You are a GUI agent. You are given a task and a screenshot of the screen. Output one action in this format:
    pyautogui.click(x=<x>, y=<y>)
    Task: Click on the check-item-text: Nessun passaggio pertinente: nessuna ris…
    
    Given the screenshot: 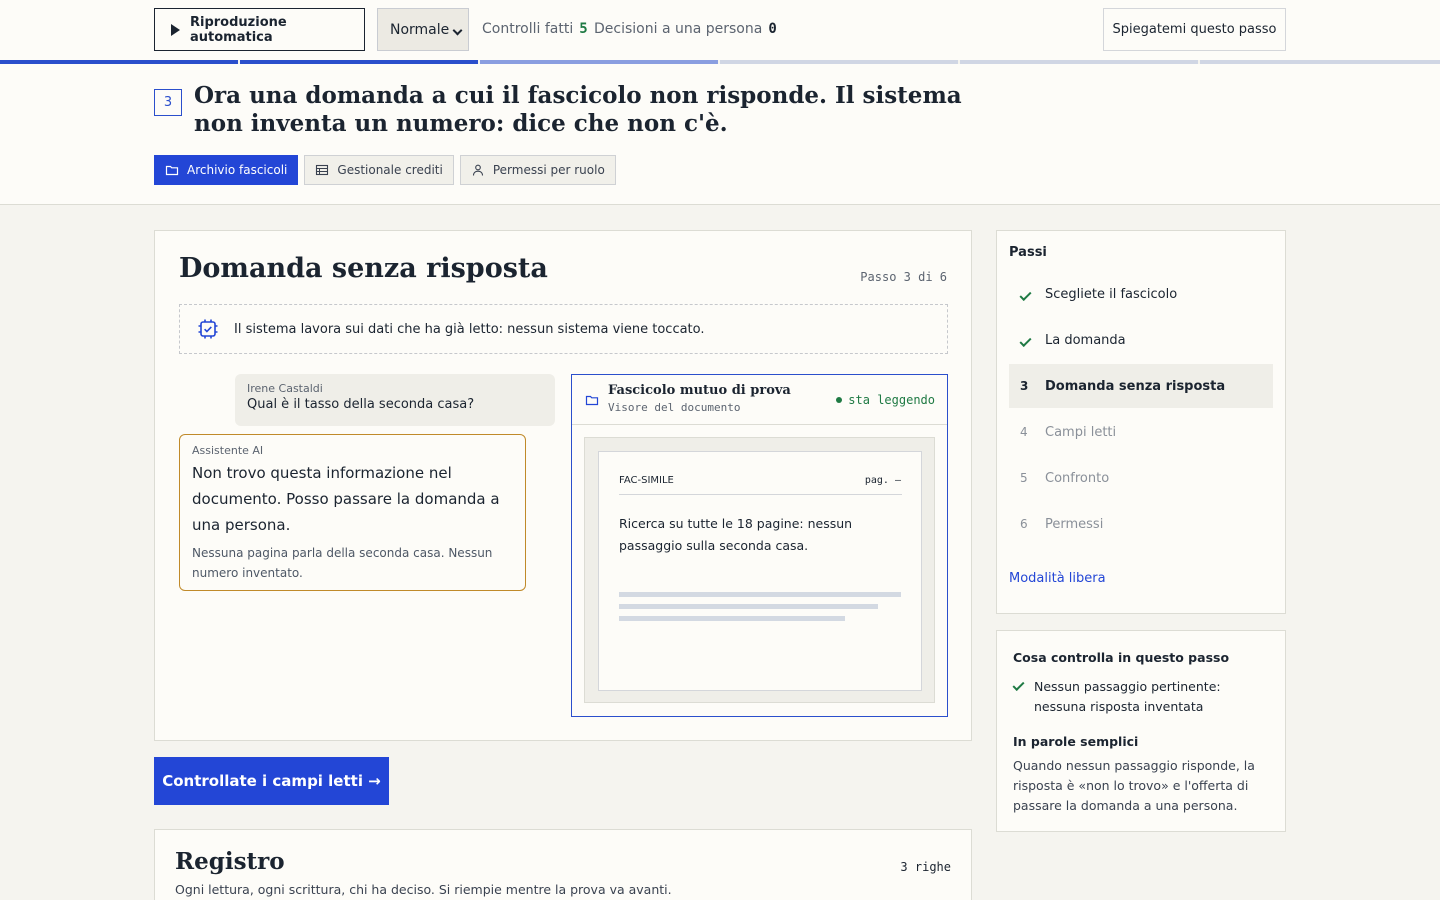 What is the action you would take?
    pyautogui.click(x=1127, y=696)
    